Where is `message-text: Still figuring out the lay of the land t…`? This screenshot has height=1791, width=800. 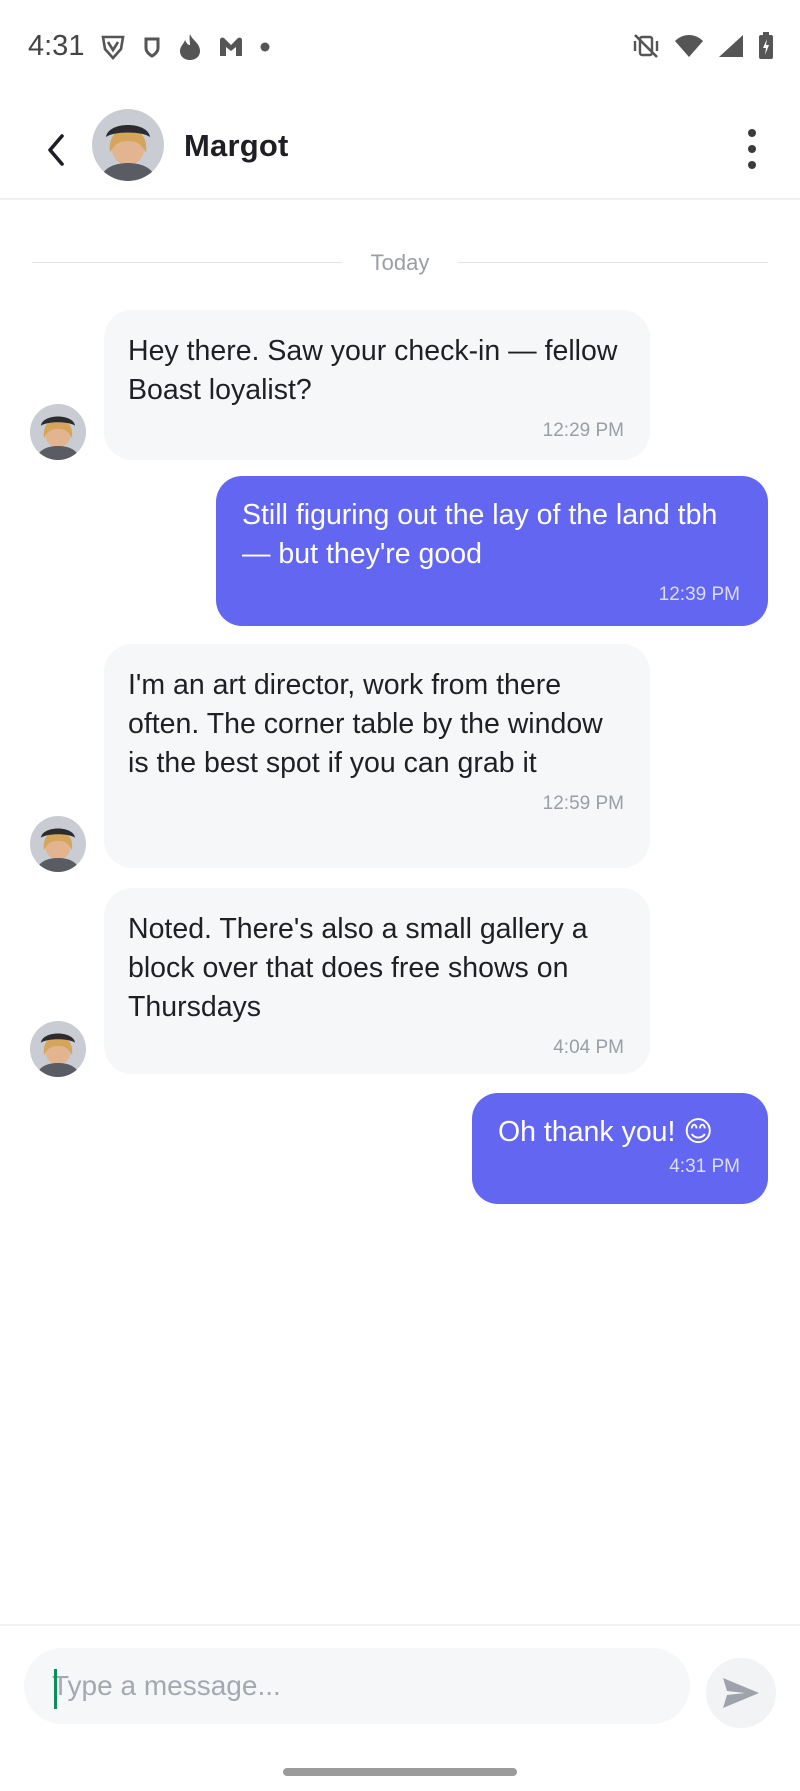 message-text: Still figuring out the lay of the land t… is located at coordinates (480, 534).